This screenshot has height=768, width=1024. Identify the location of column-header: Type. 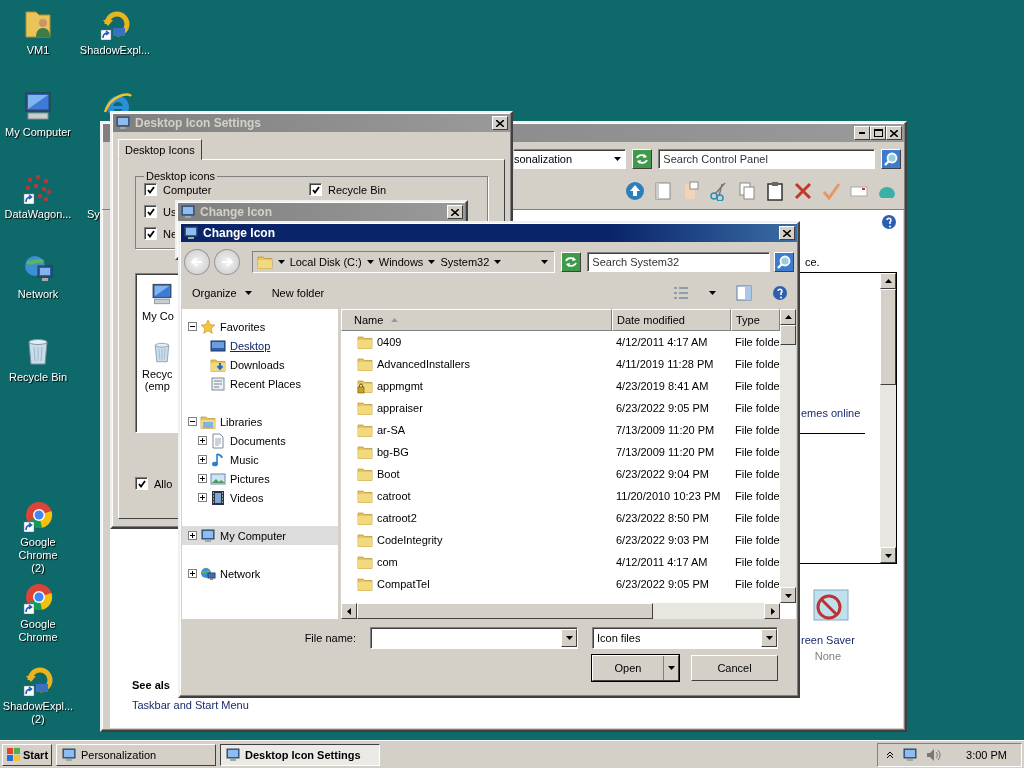
(755, 320).